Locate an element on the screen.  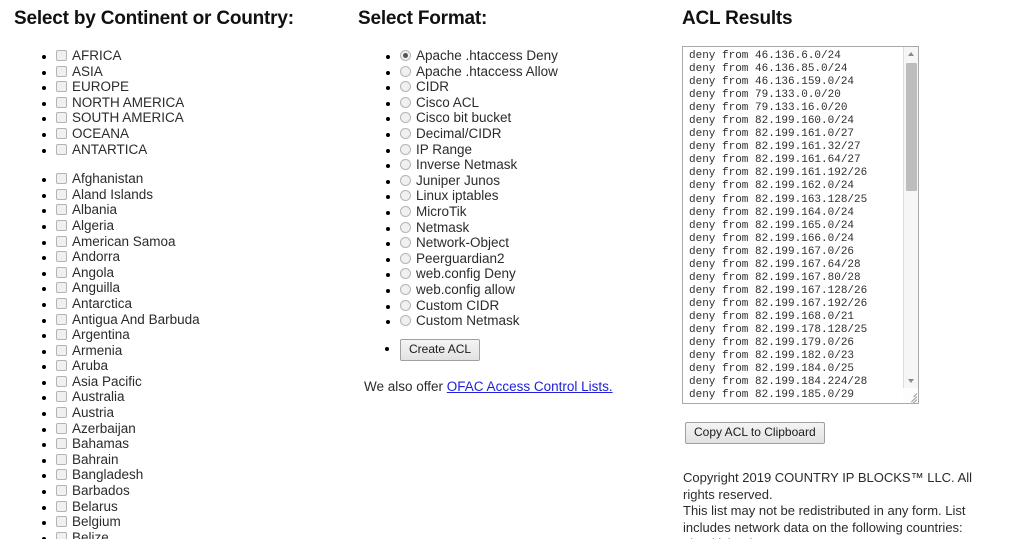
format-option-item: Custom CIDR is located at coordinates (534, 306).